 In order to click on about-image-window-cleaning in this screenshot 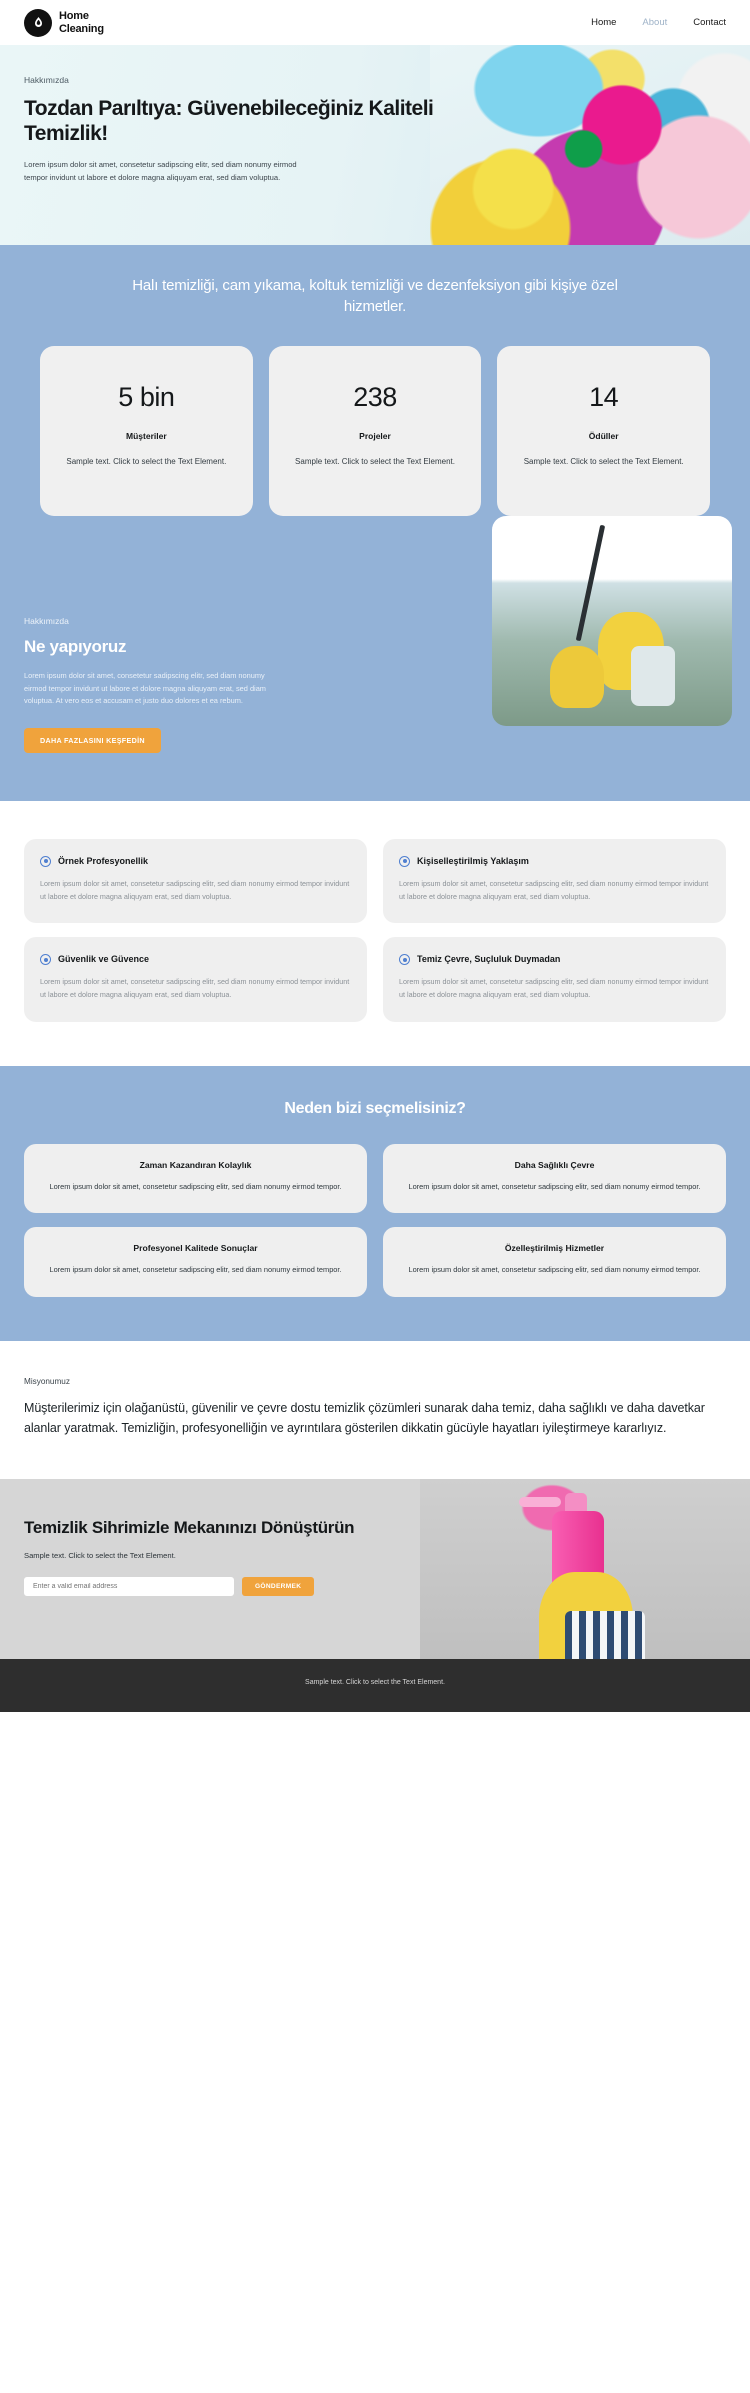, I will do `click(612, 620)`.